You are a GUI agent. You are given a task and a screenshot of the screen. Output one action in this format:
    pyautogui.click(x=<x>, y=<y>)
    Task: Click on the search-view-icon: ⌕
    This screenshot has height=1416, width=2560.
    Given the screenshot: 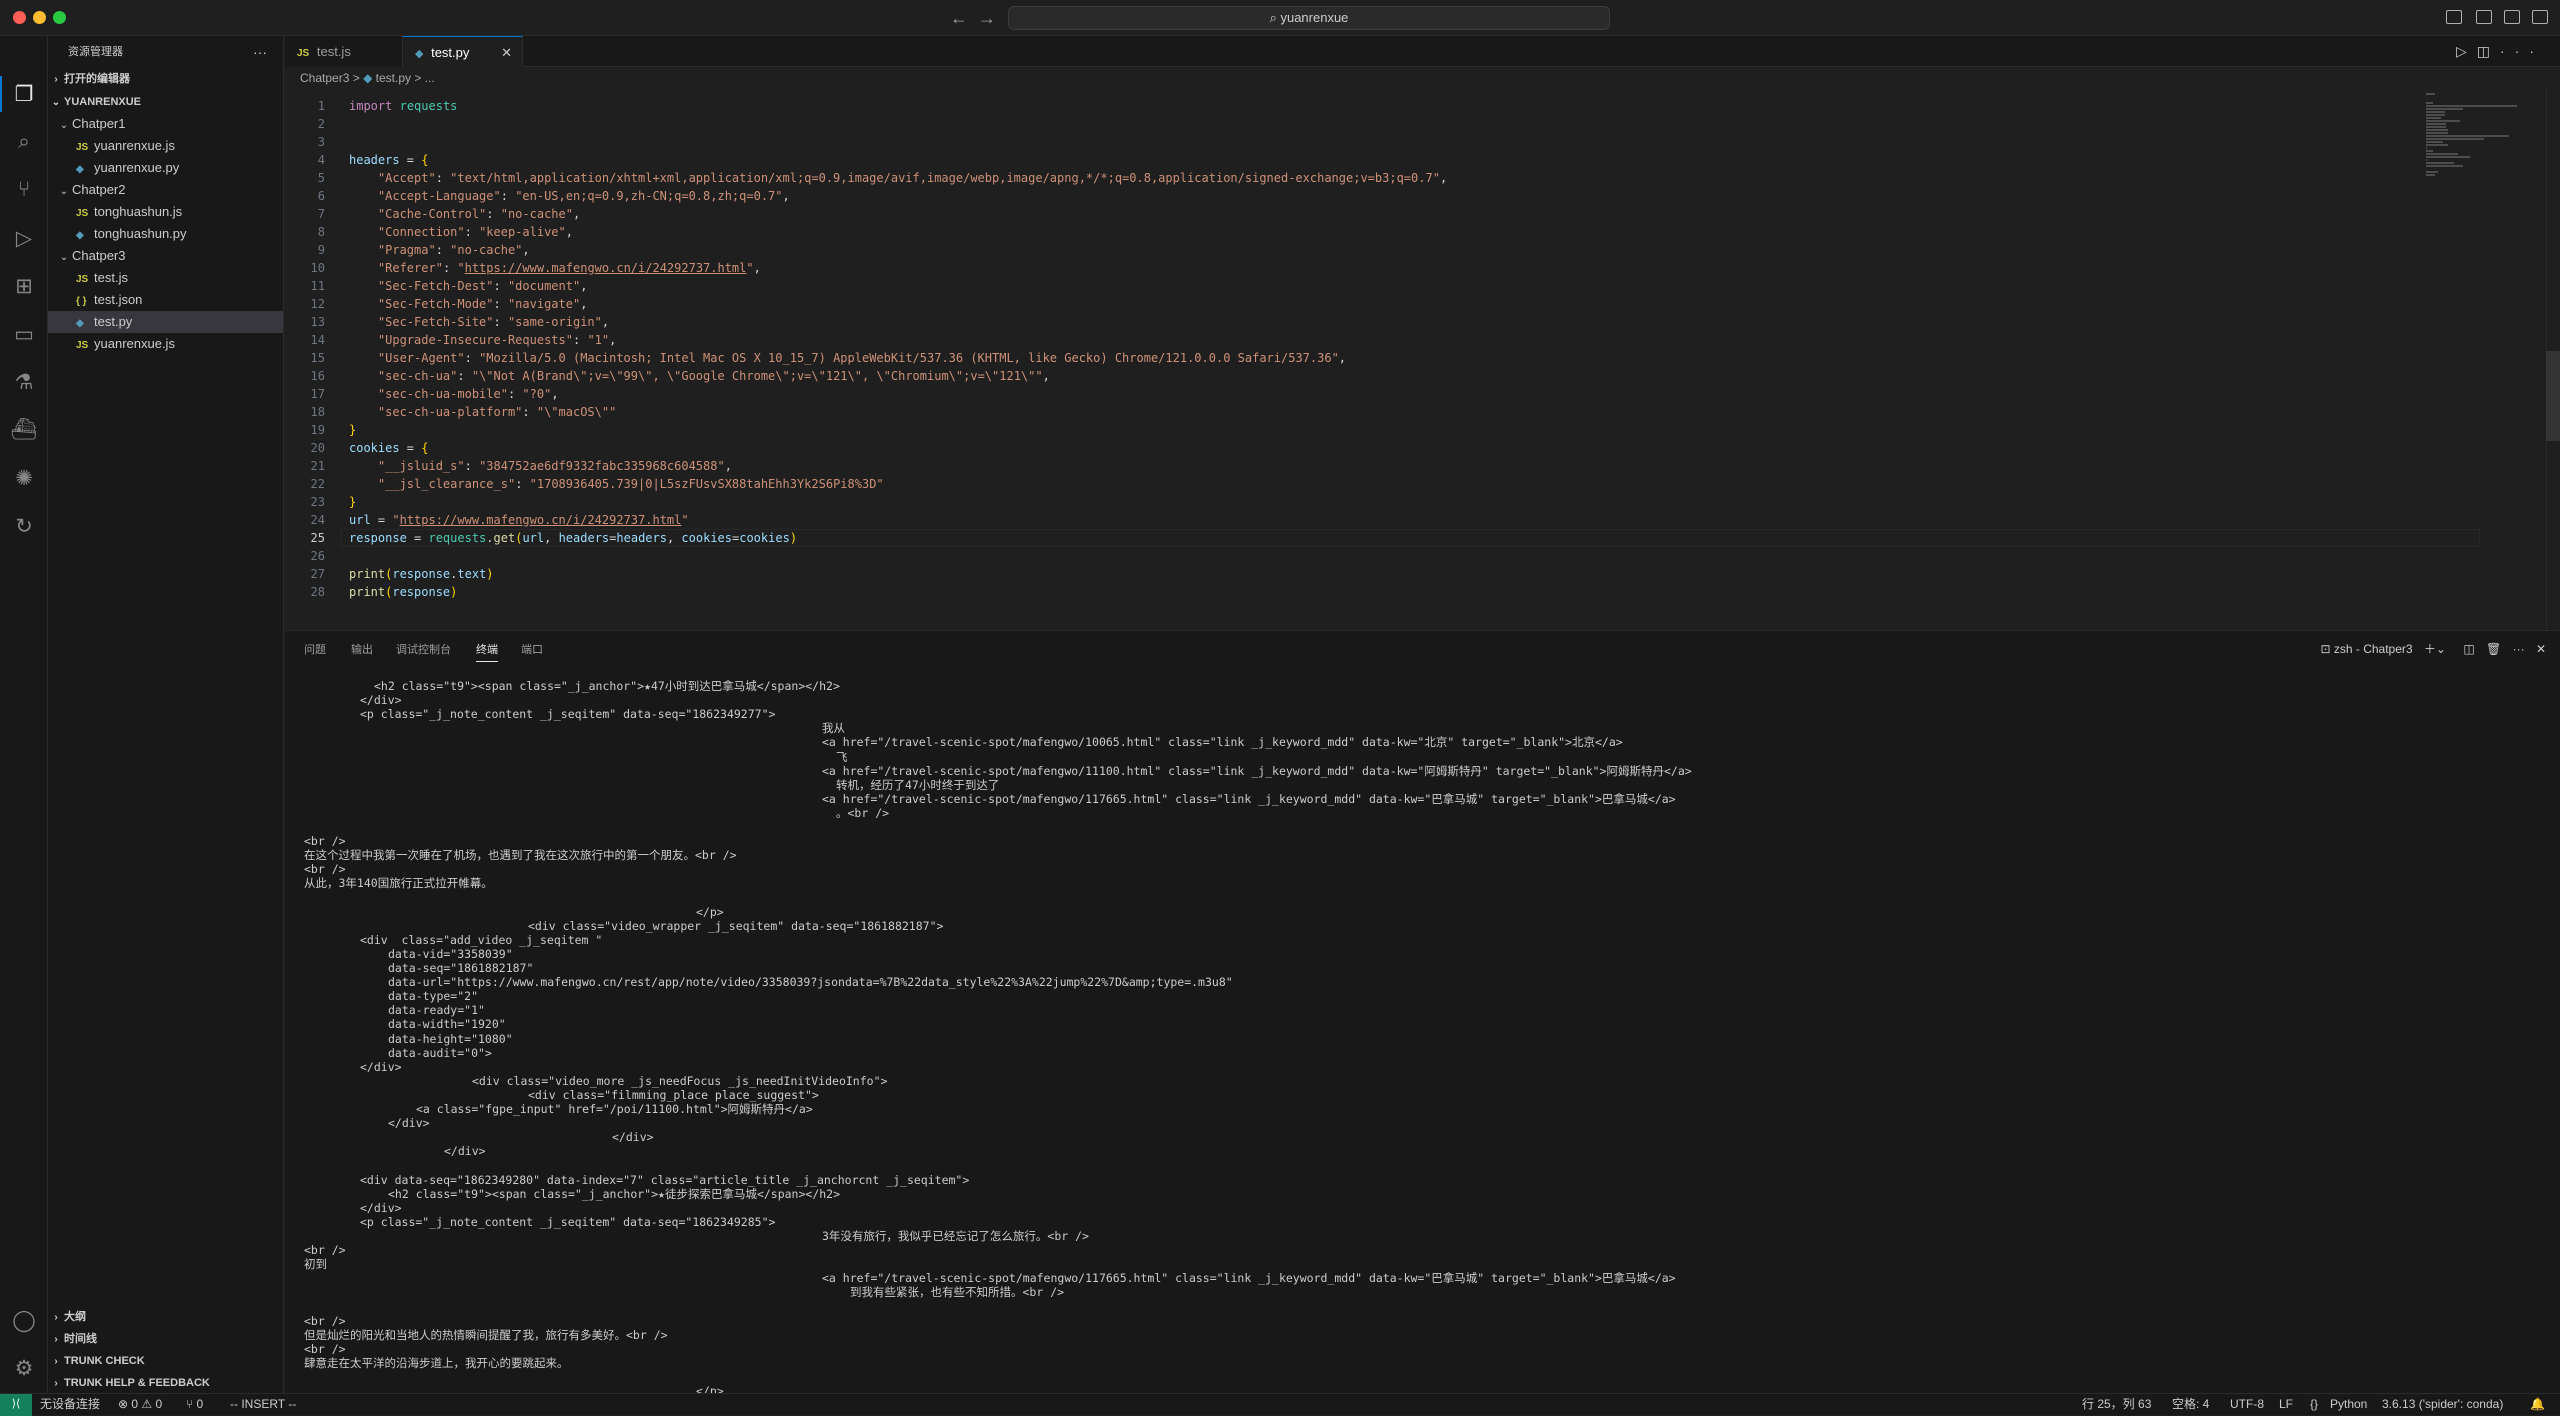 What is the action you would take?
    pyautogui.click(x=24, y=142)
    